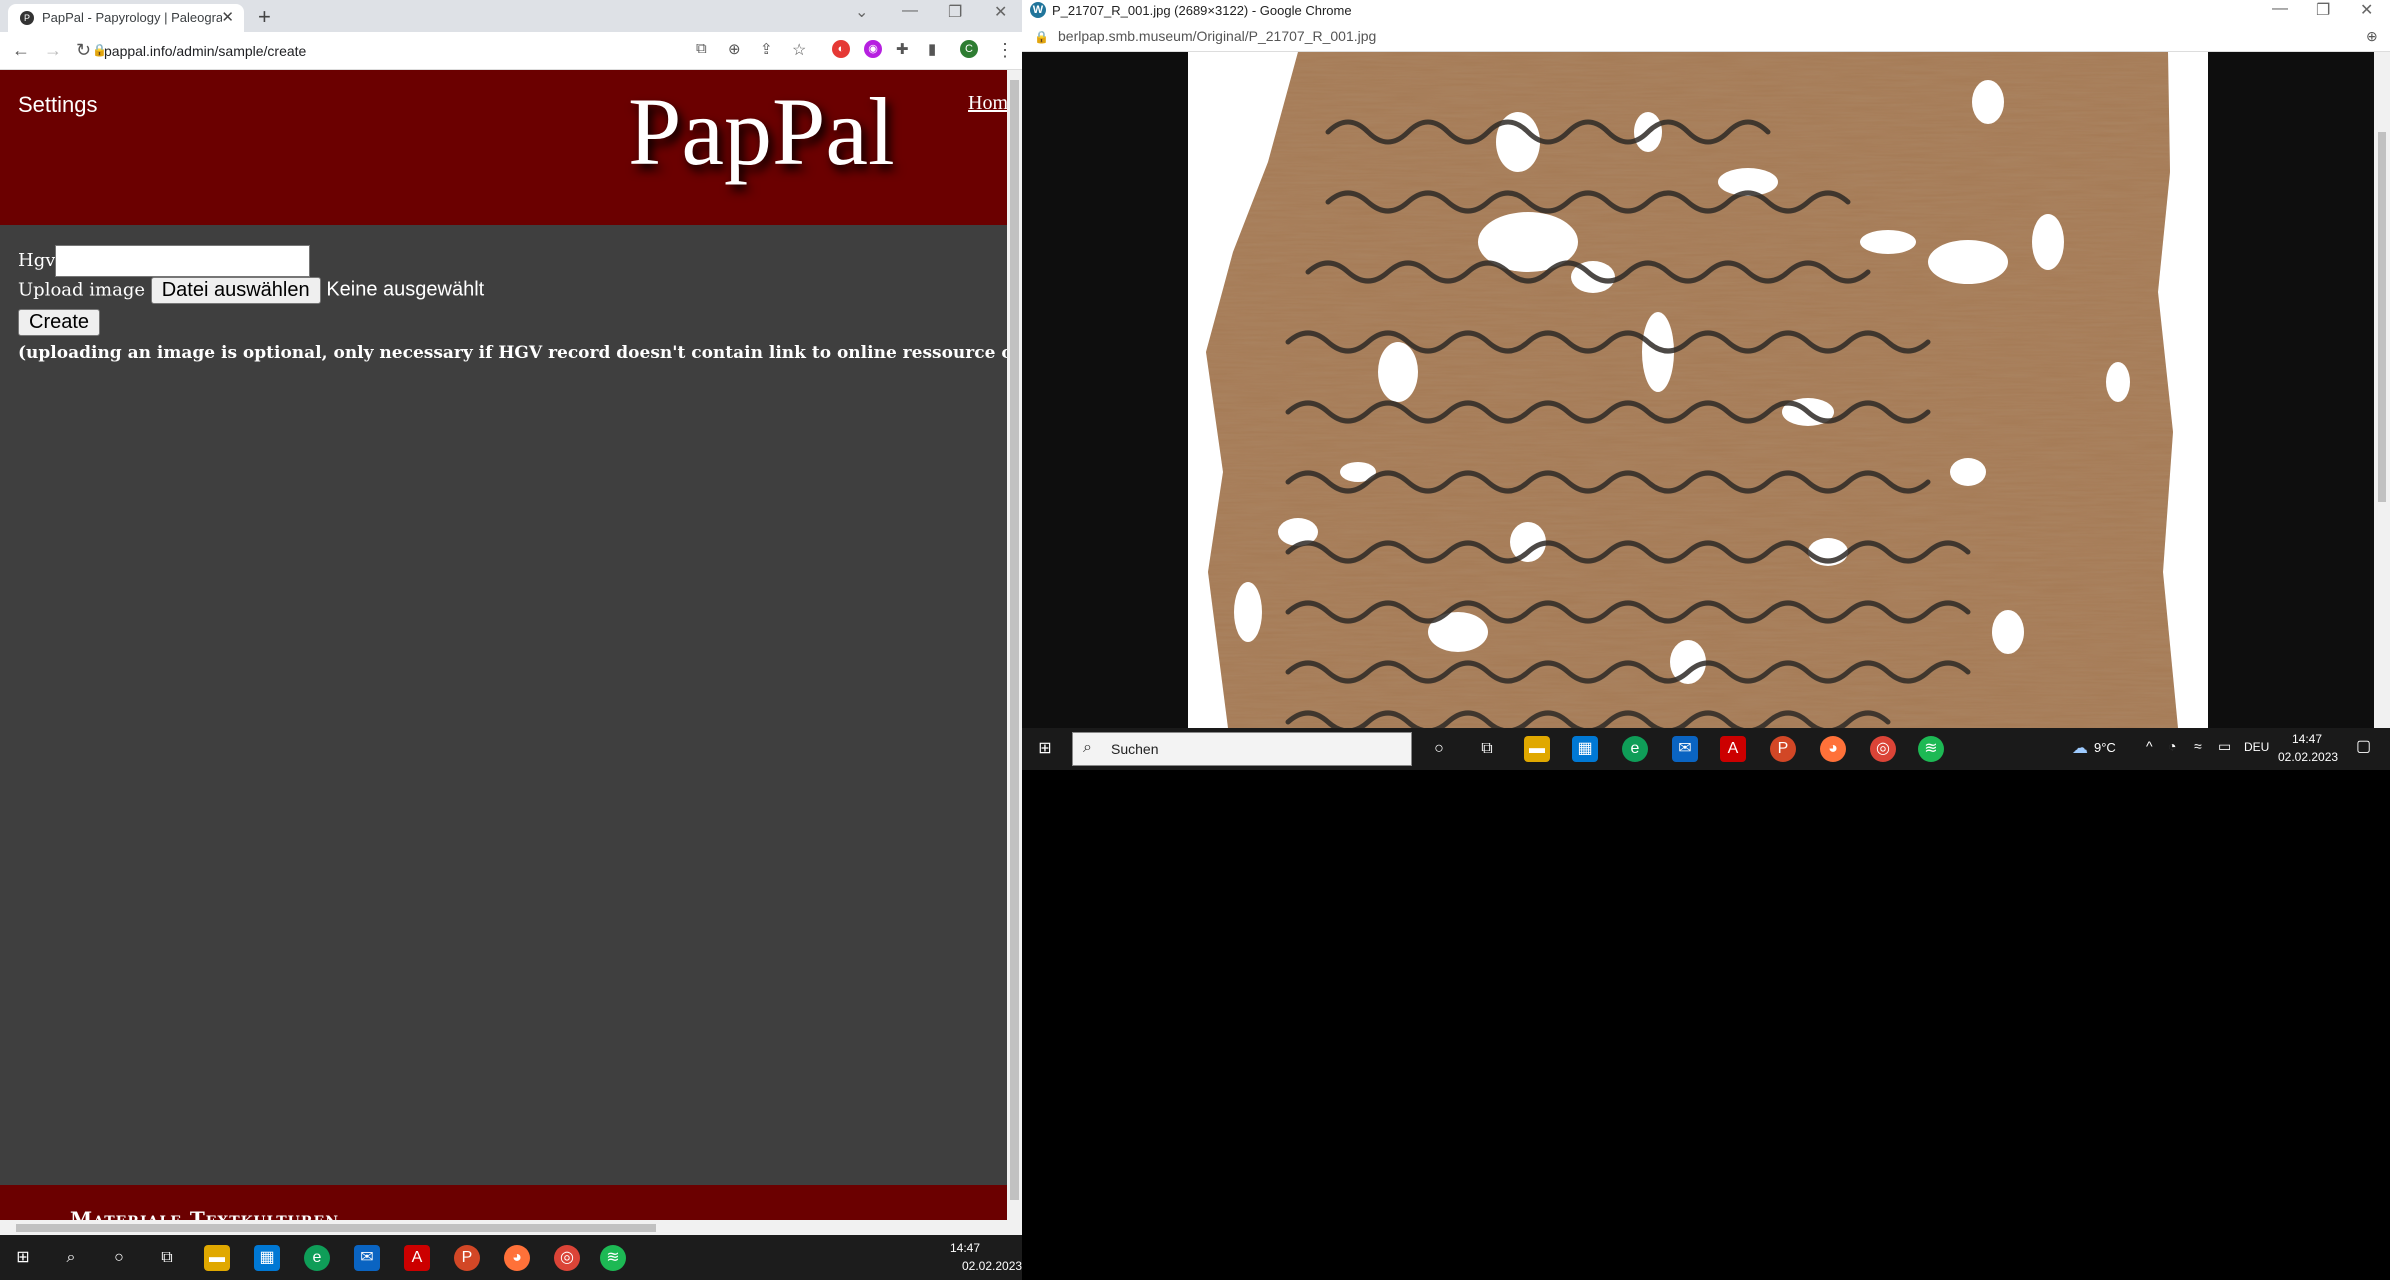 The width and height of the screenshot is (2390, 1280). I want to click on new-tab-icon: +, so click(264, 17).